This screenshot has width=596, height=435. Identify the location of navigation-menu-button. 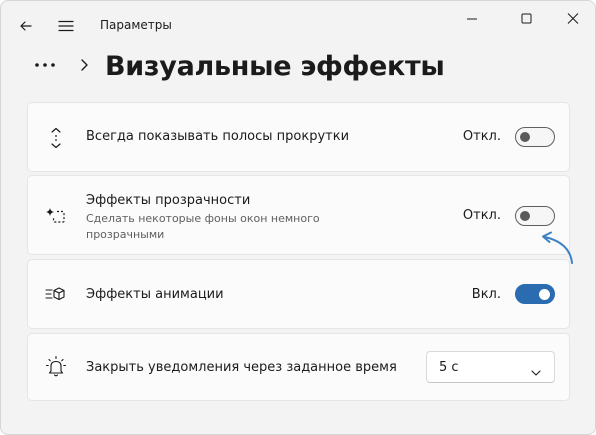
(66, 26).